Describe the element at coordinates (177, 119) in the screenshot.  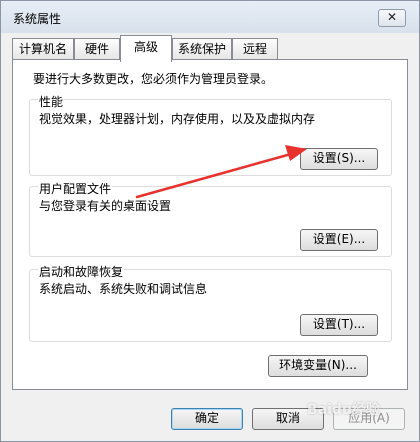
I see `performance-description: 视觉效果，处理器计划，内存使用，以及及虚拟内存` at that location.